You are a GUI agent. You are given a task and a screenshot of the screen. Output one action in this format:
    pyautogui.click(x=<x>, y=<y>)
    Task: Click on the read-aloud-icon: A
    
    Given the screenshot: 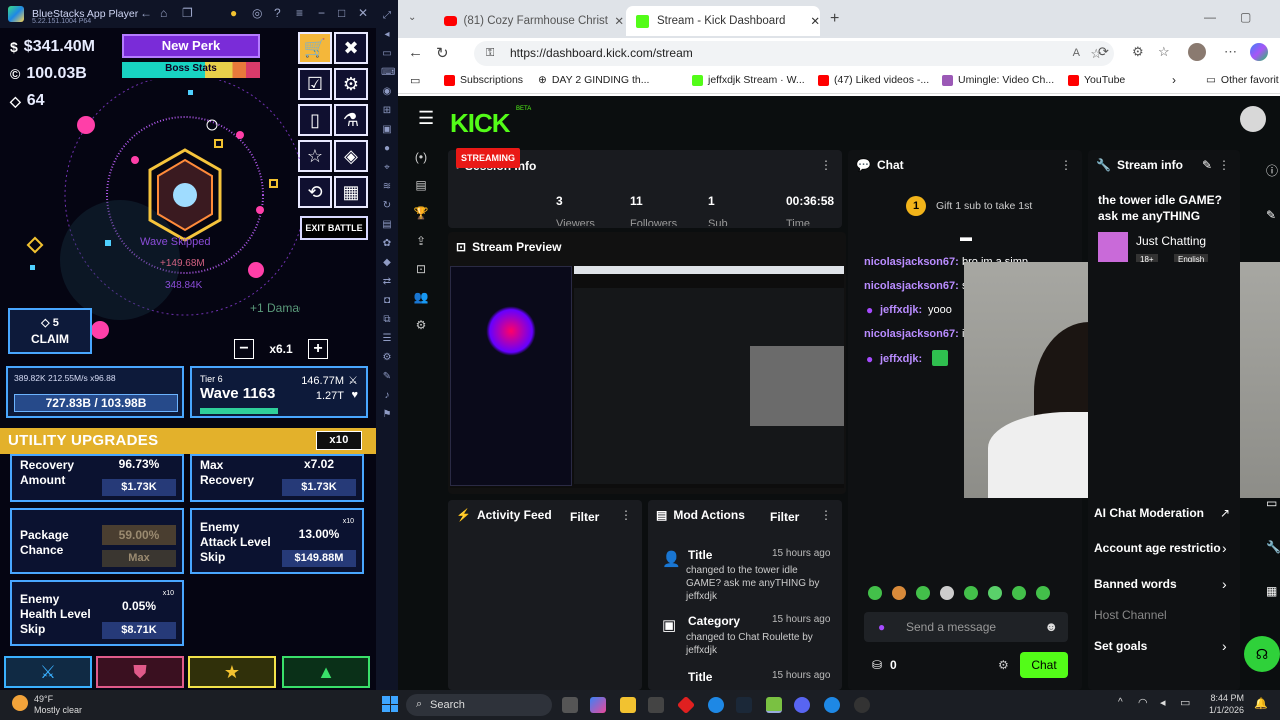 What is the action you would take?
    pyautogui.click(x=1076, y=53)
    